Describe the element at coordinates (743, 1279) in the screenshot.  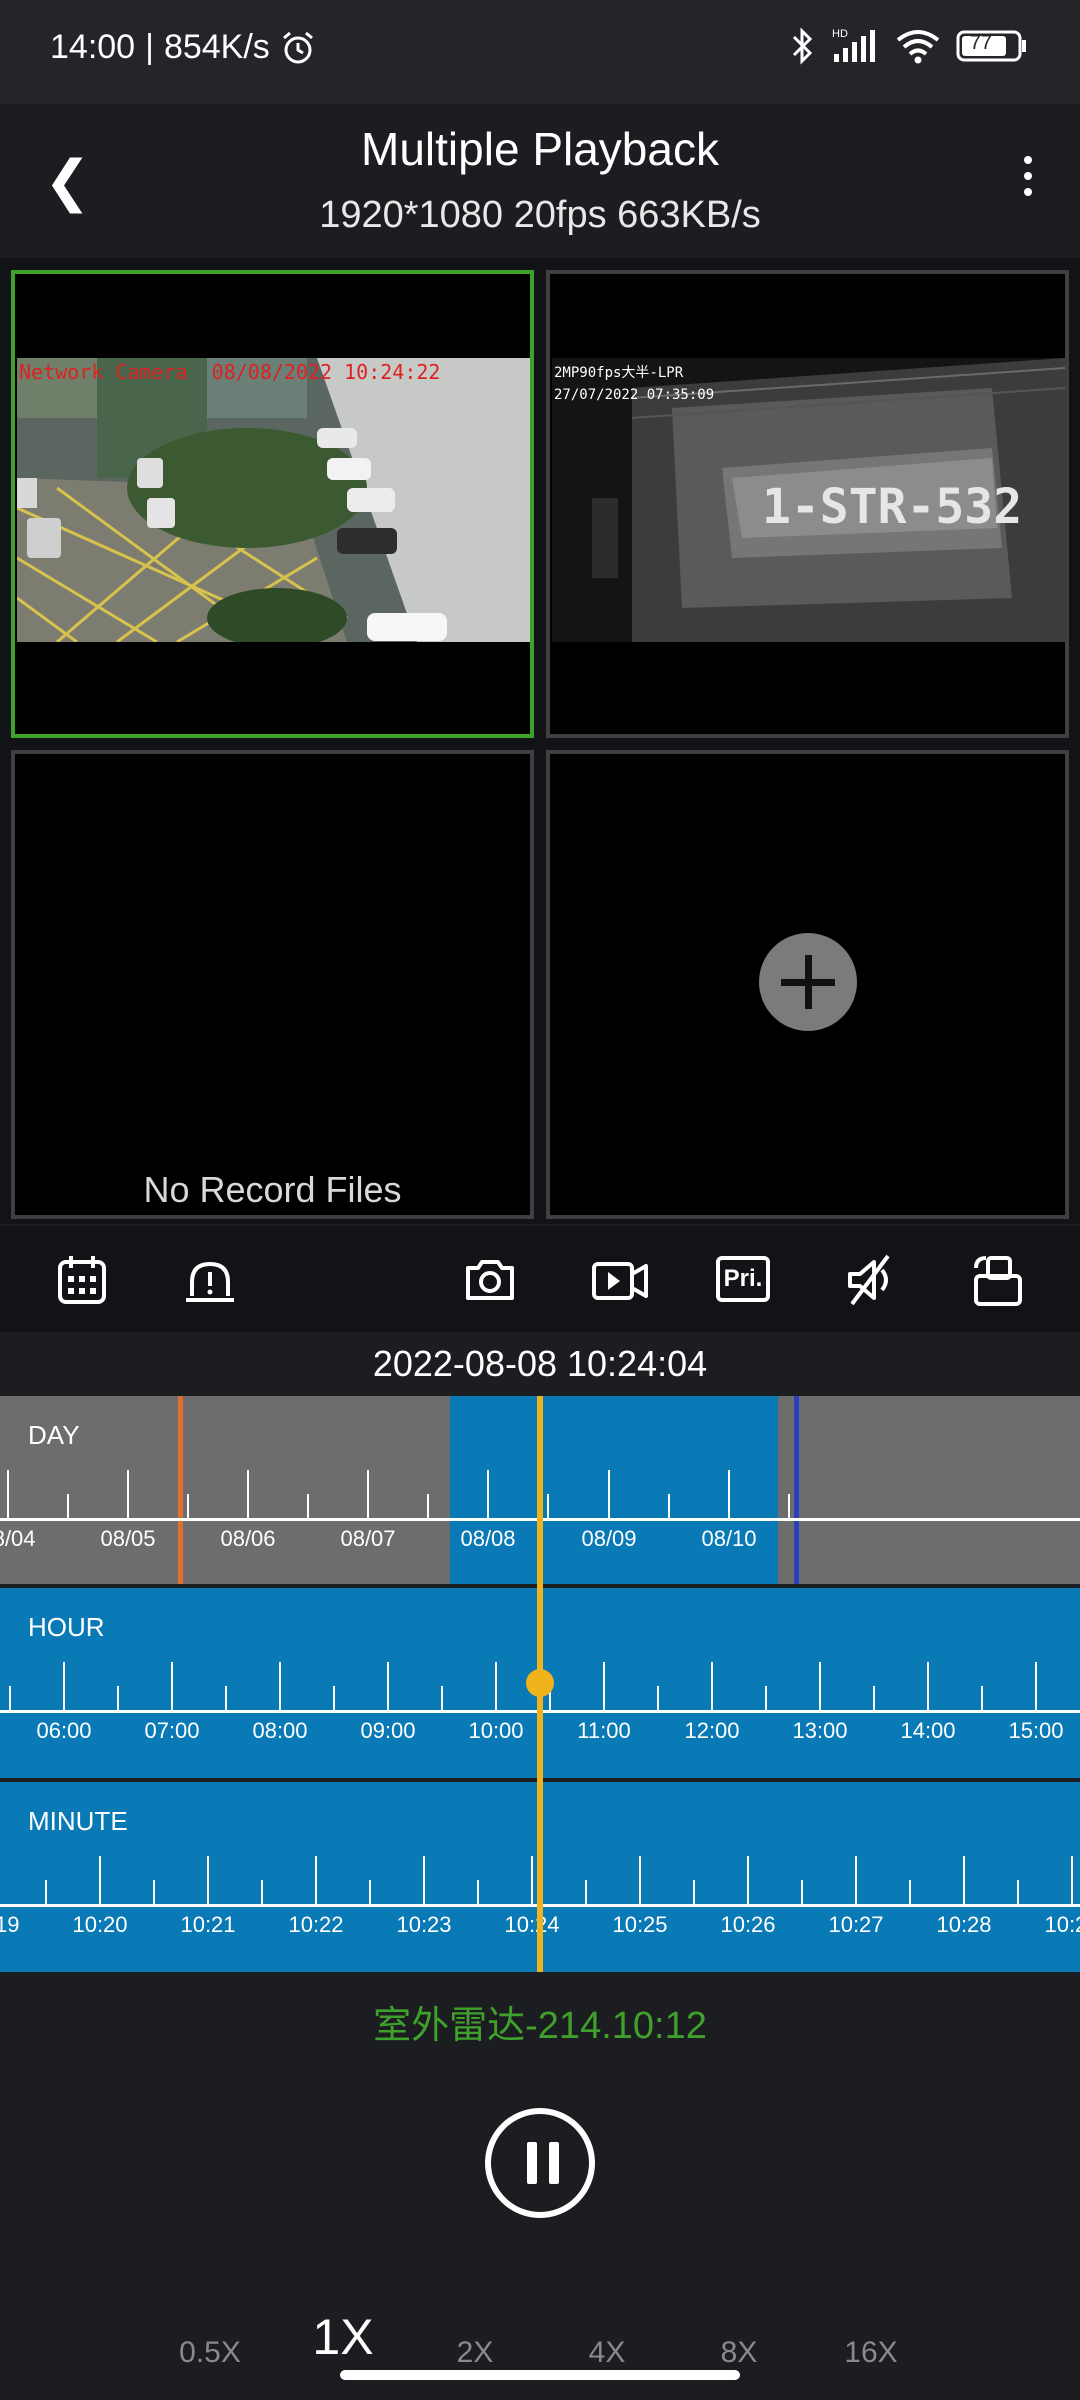
I see `private-mode-icon: Pri.` at that location.